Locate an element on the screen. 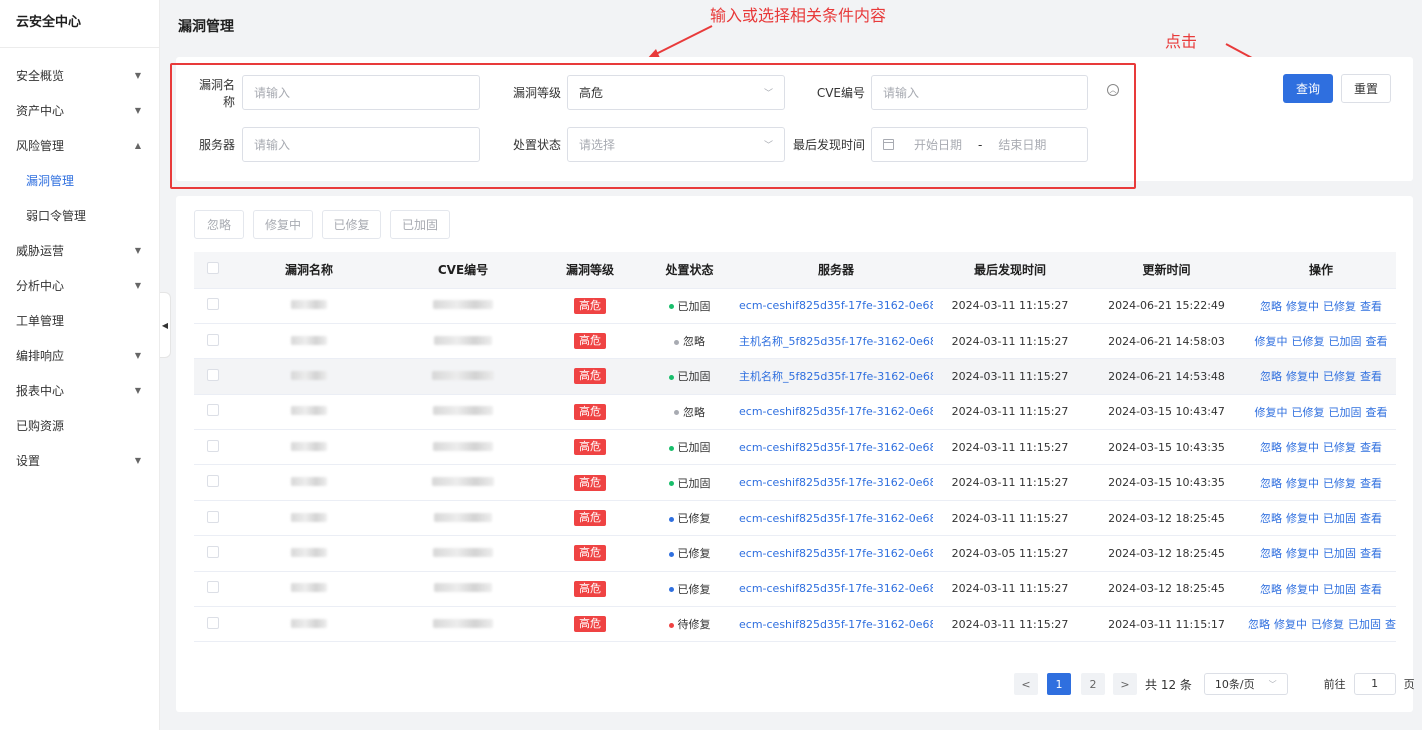 Image resolution: width=1422 pixels, height=730 pixels. bulk-ignore-button: 忽略 is located at coordinates (219, 224).